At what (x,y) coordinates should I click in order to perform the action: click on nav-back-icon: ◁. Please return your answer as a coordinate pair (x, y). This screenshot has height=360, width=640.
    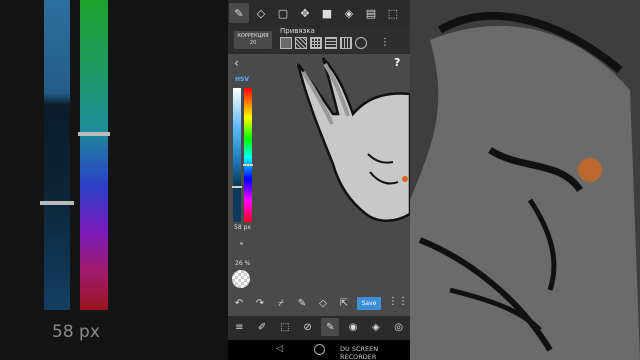
    Looking at the image, I should click on (279, 349).